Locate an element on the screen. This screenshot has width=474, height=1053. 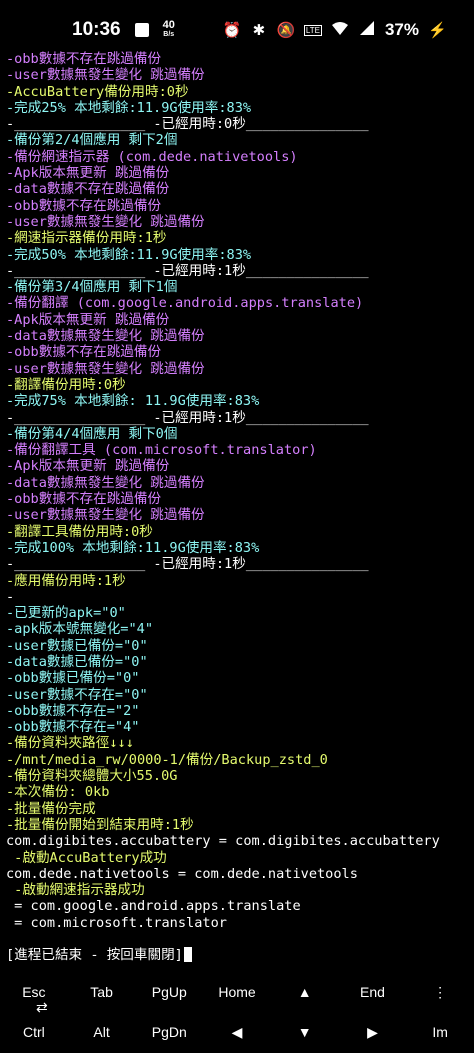
arrow-down-key: ▼ is located at coordinates (305, 1032).